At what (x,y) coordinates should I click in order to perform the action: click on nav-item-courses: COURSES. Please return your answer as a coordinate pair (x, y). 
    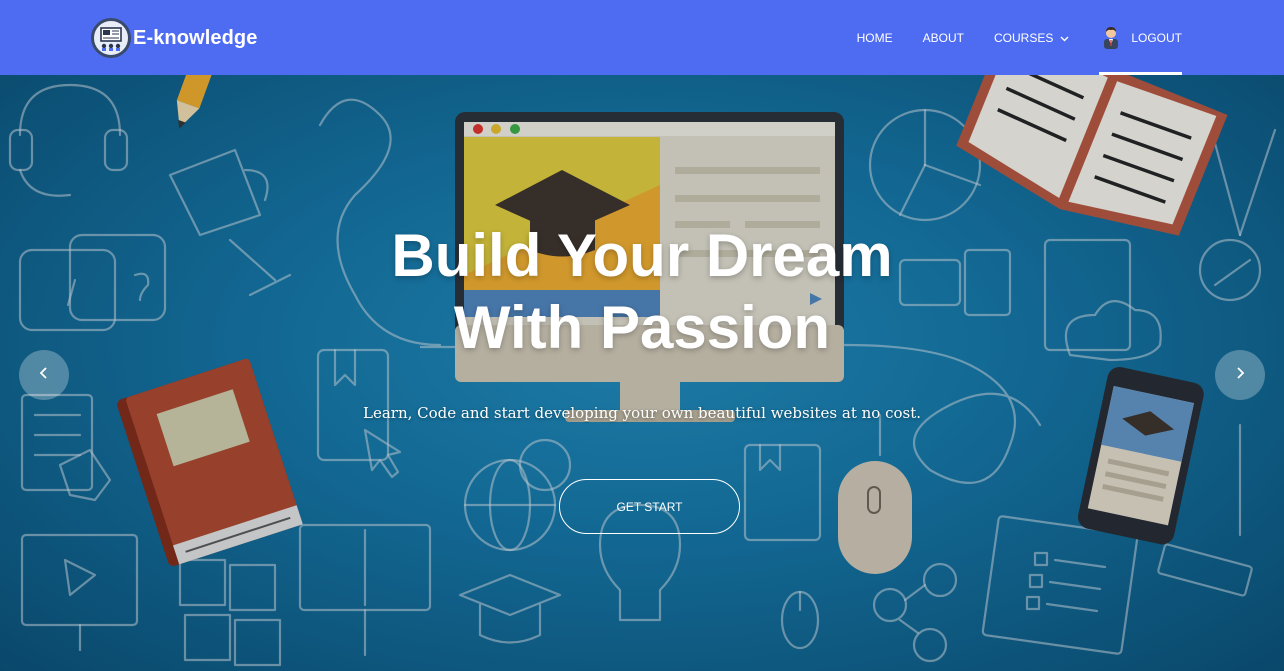
    Looking at the image, I should click on (1031, 37).